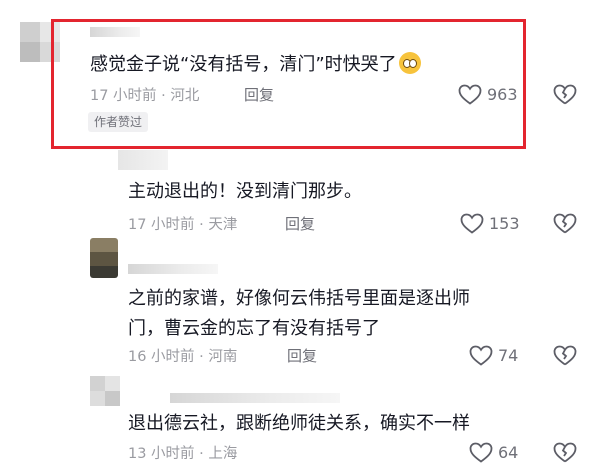  What do you see at coordinates (183, 225) in the screenshot?
I see `comment-time-location: 17 小时前 · 天津` at bounding box center [183, 225].